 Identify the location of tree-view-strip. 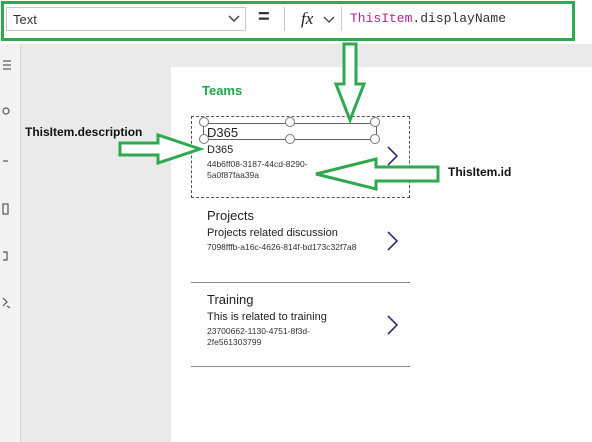
(10, 243).